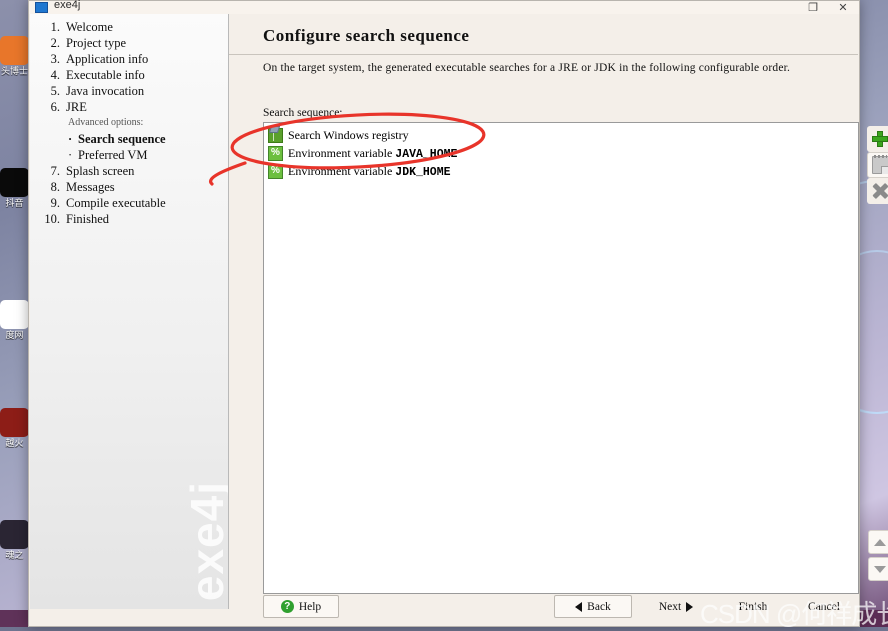  I want to click on row-value: JDK_HOME, so click(422, 172).